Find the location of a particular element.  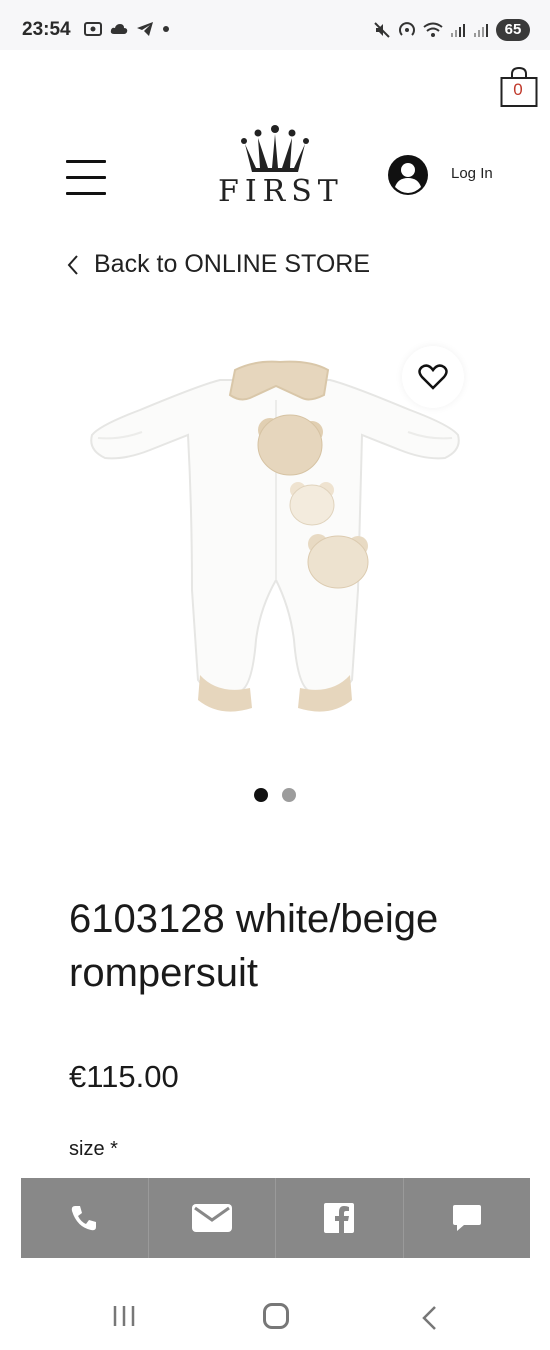

system-navigation-bar is located at coordinates (275, 1317).